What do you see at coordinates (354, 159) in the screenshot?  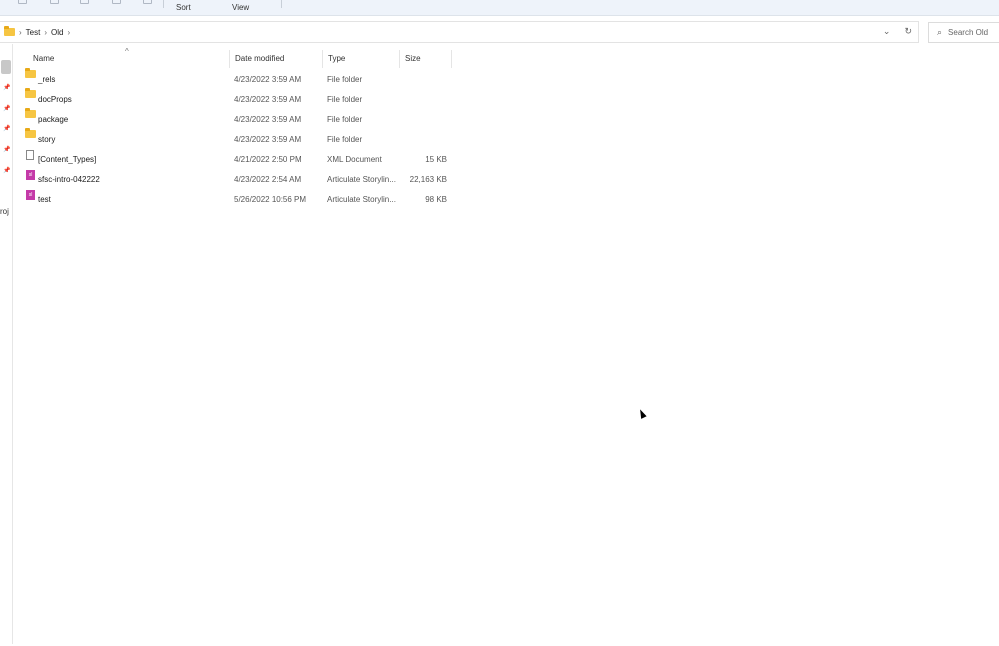 I see `file-type: XML Document` at bounding box center [354, 159].